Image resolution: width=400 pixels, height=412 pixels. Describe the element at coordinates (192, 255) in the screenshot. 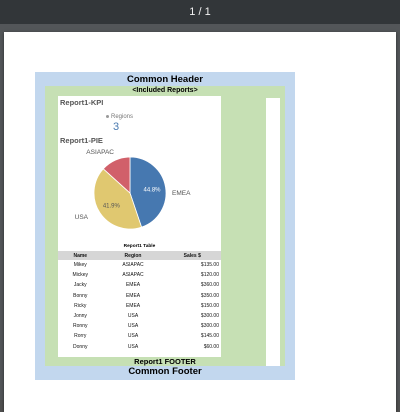

I see `column-header-sales: Sales $` at that location.